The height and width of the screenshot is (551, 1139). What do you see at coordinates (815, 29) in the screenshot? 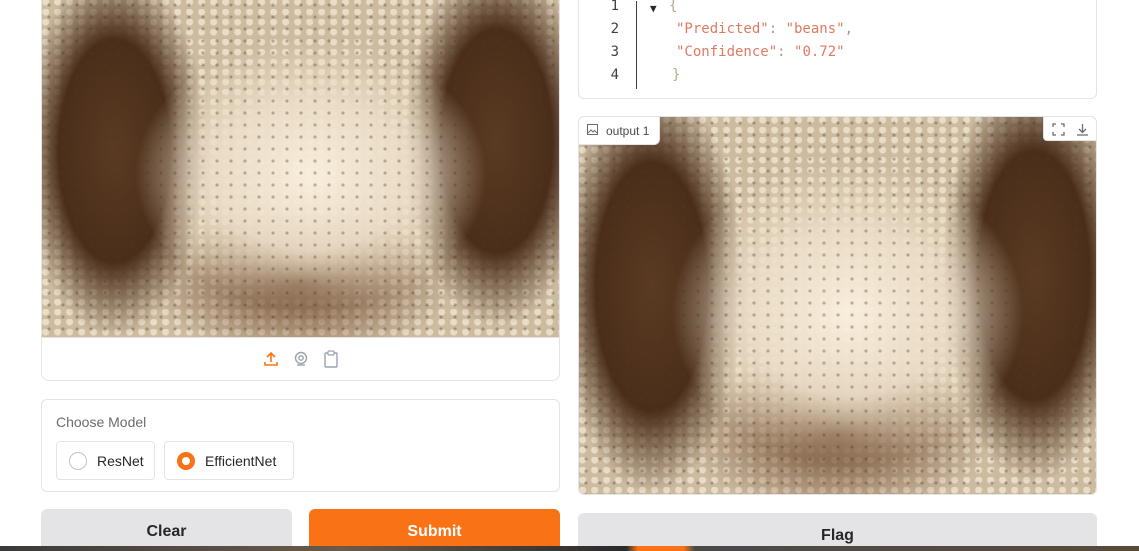
I see `json-value: "beans"` at bounding box center [815, 29].